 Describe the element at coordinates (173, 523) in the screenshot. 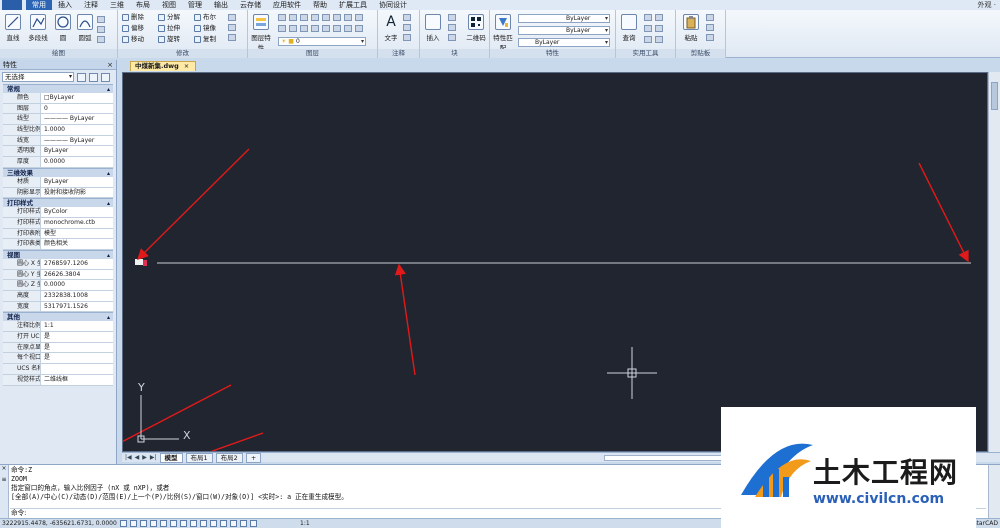

I see `otrack-toggle-icon` at that location.